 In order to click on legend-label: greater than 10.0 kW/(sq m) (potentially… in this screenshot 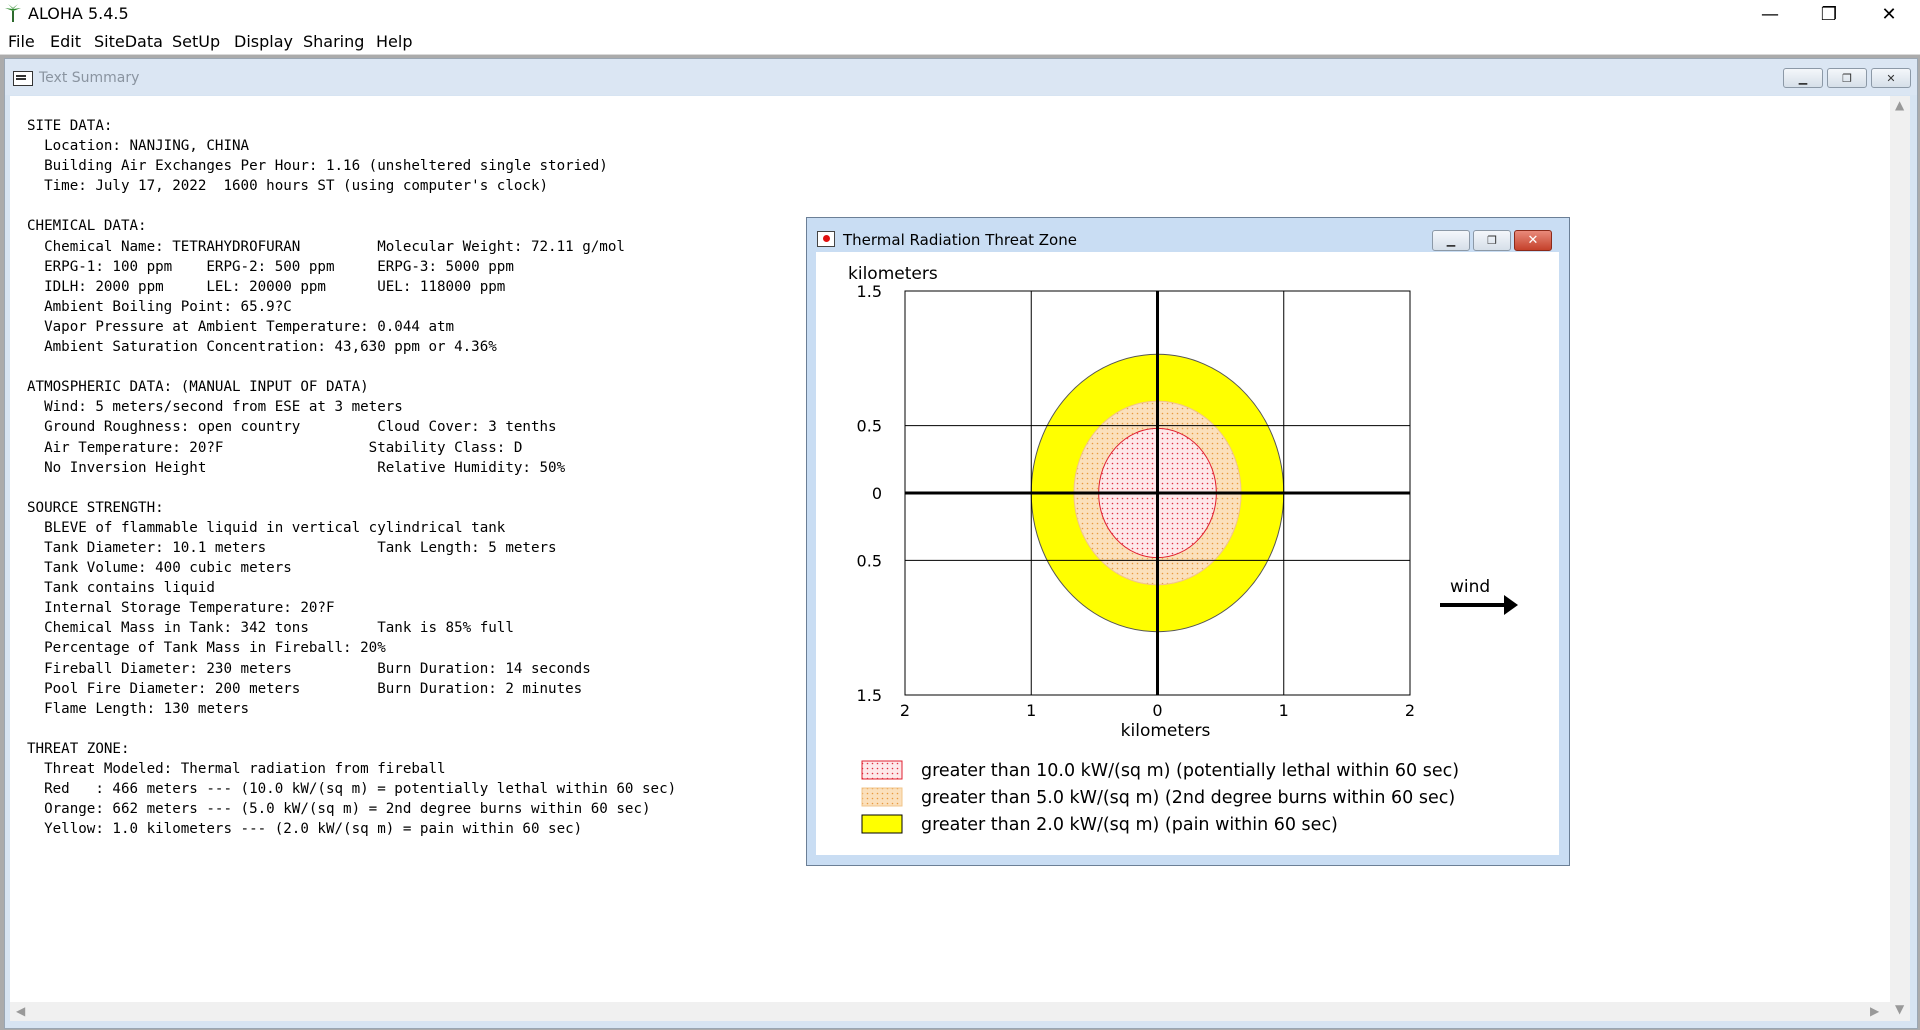, I will do `click(1190, 771)`.